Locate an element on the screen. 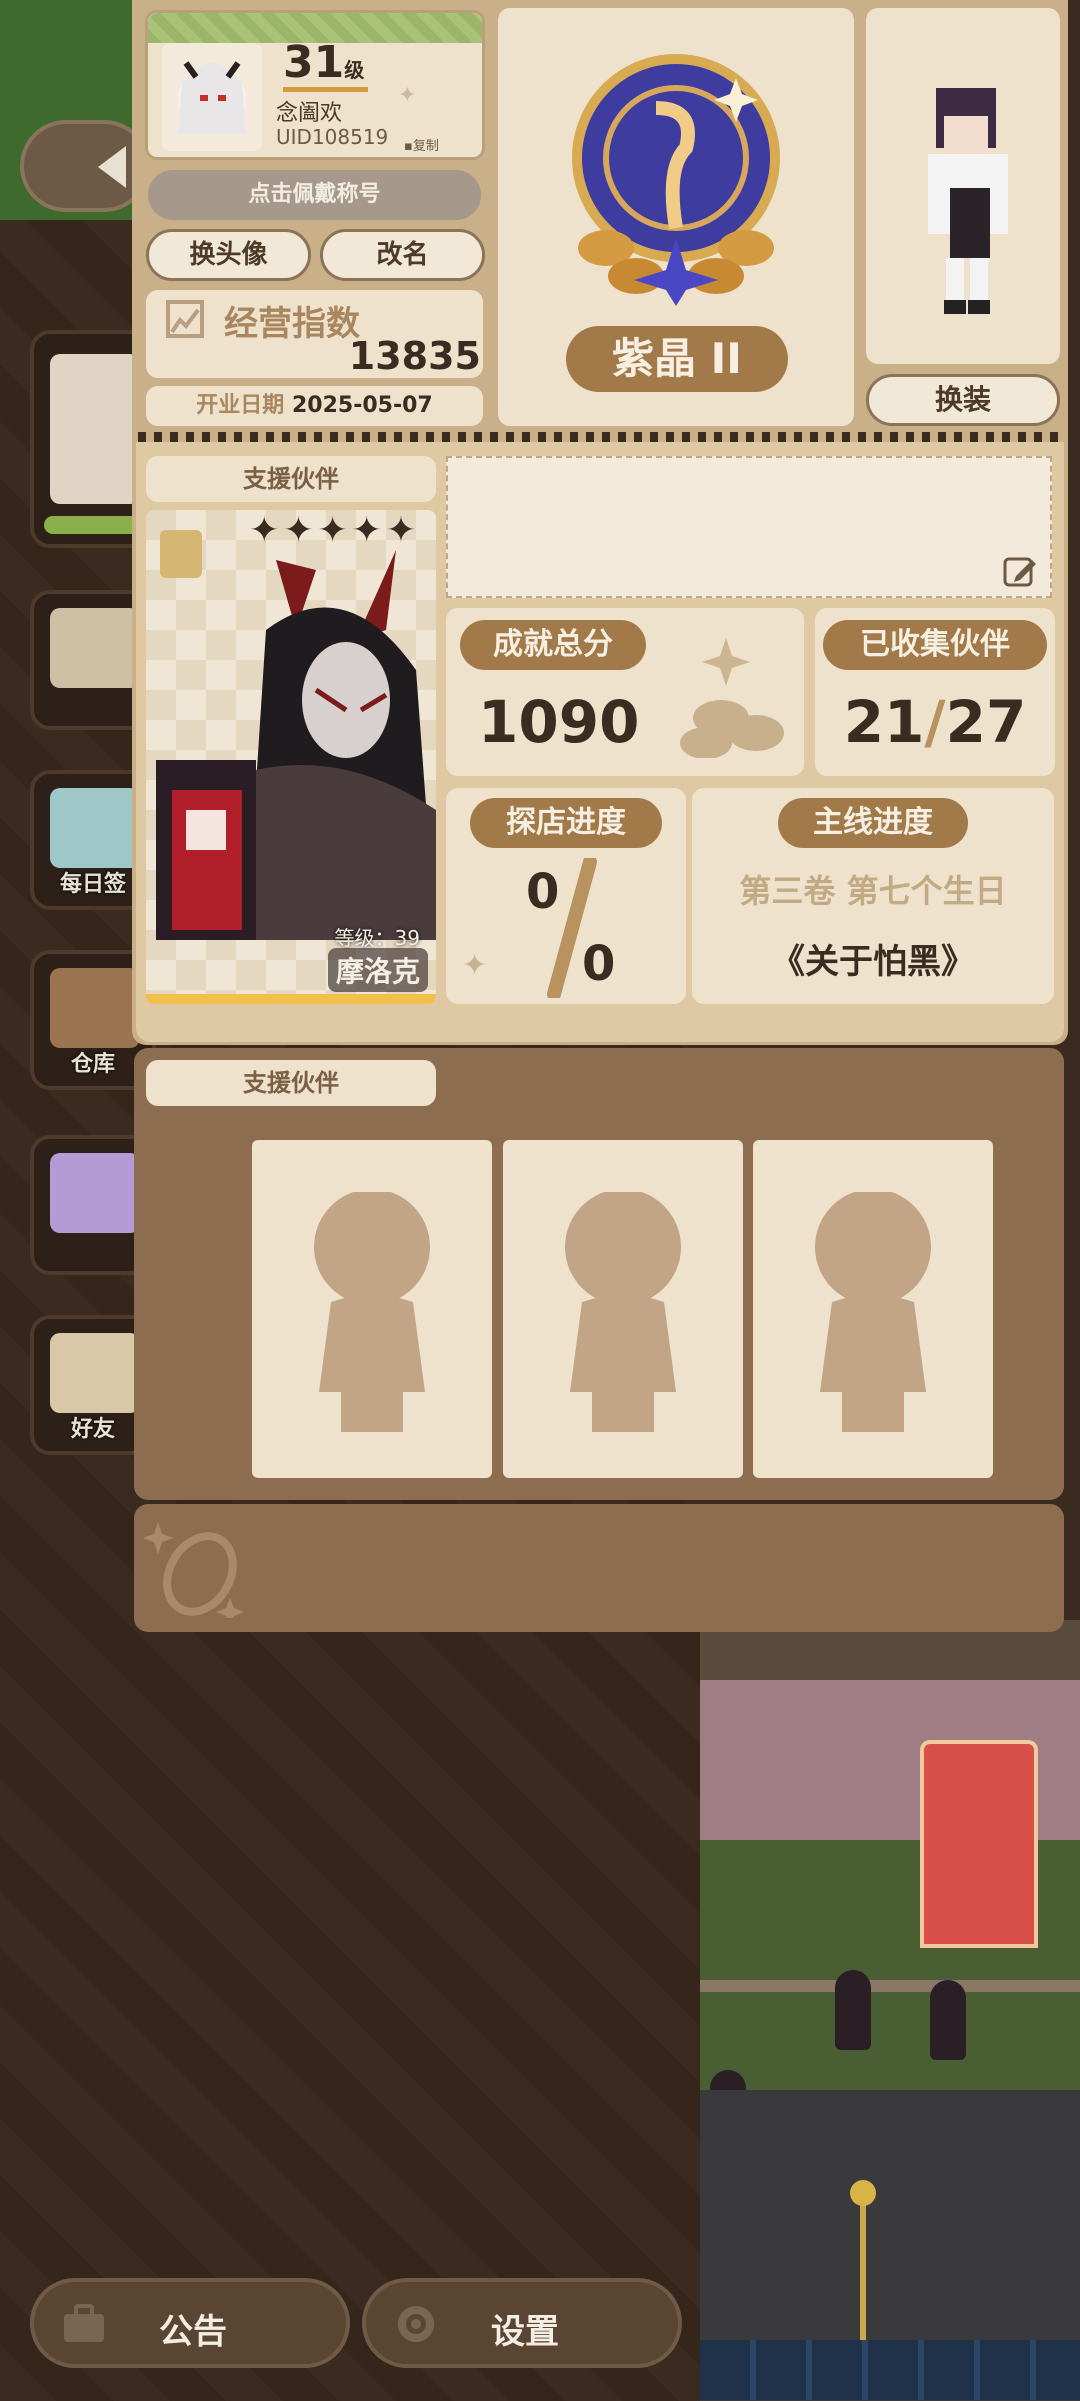 The width and height of the screenshot is (1080, 2401). edit-icon is located at coordinates (1020, 572).